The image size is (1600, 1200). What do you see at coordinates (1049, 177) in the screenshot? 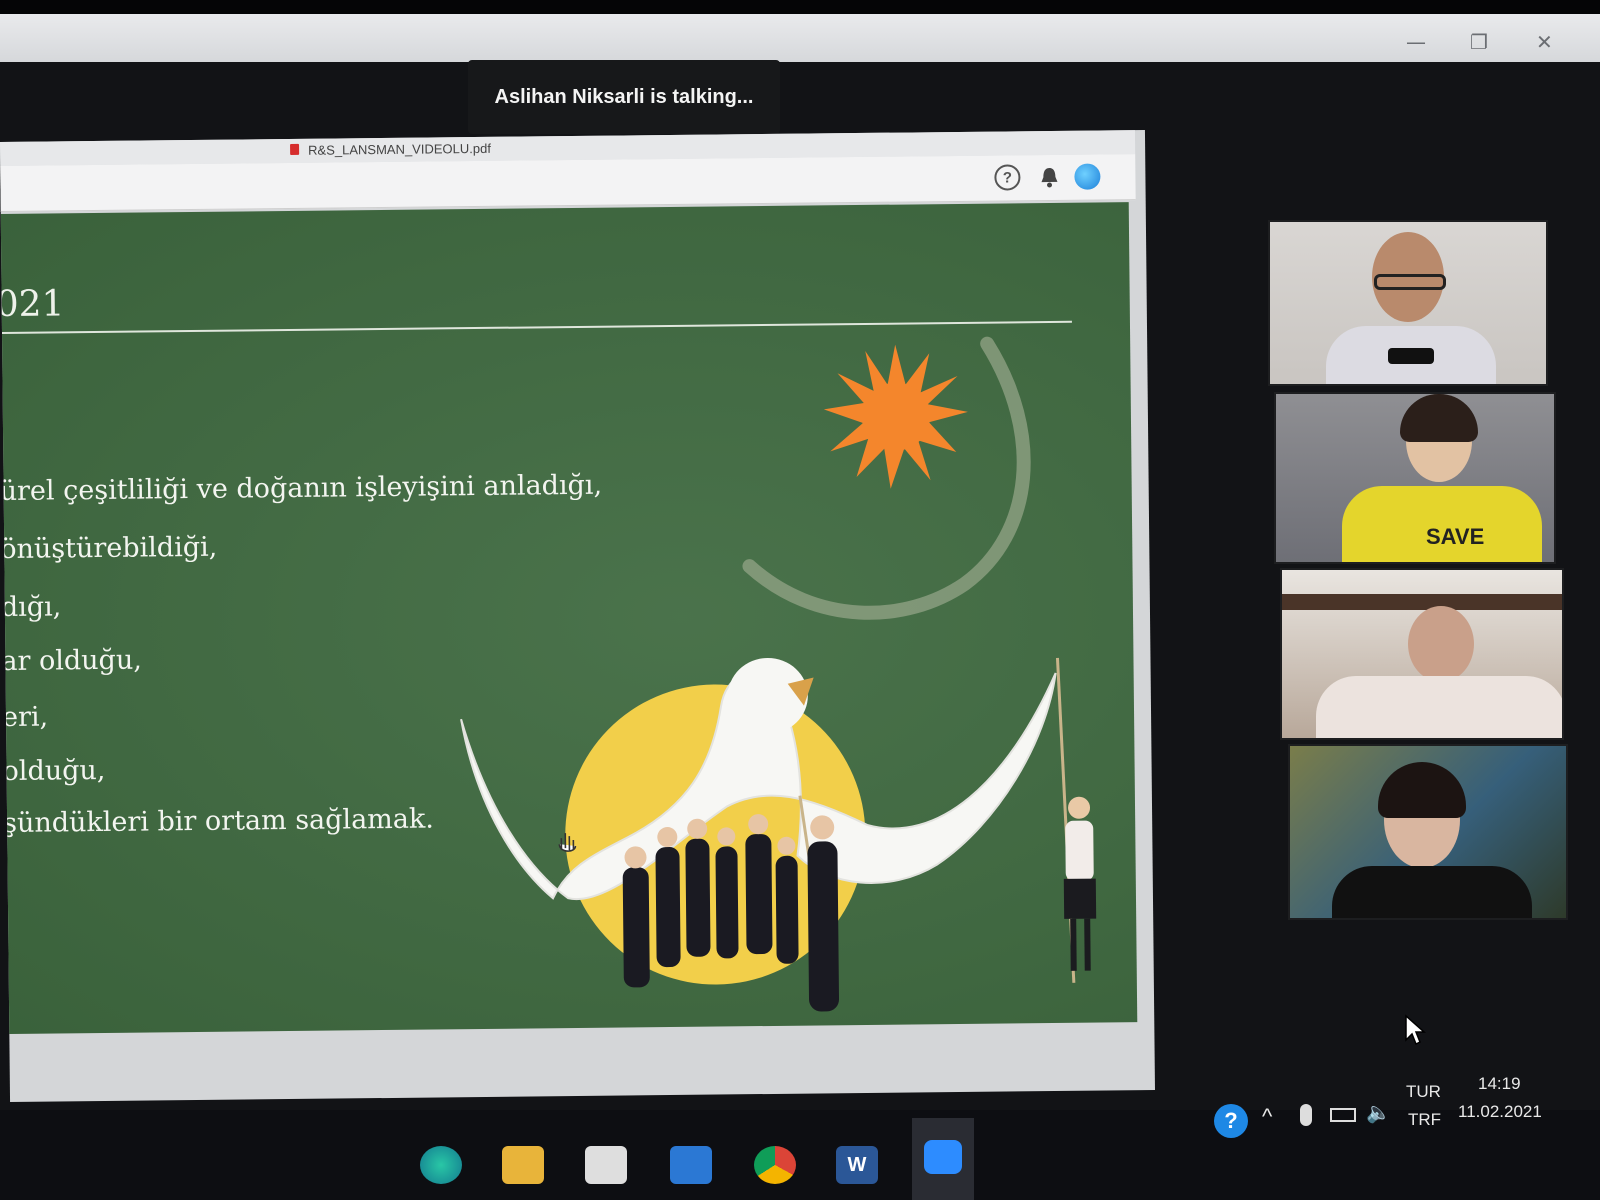
I see `bell-icon` at bounding box center [1049, 177].